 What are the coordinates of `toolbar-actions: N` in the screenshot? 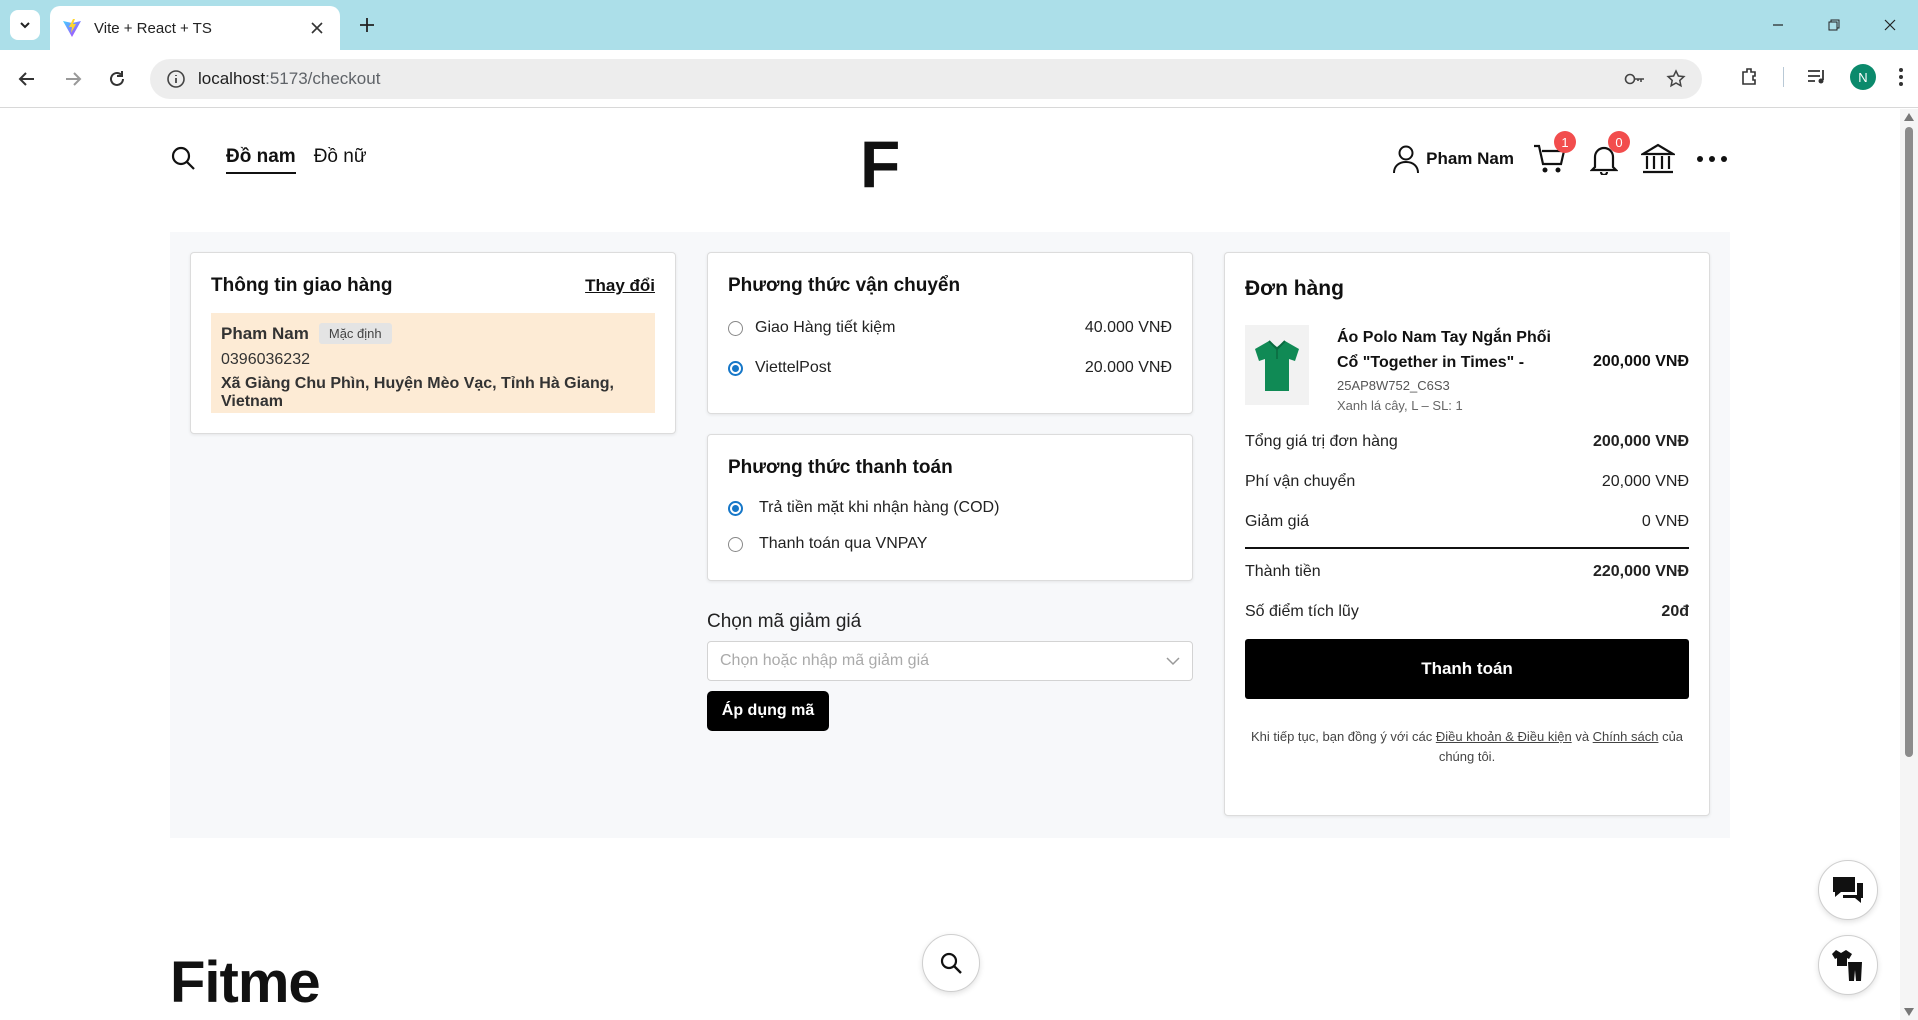 It's located at (1828, 77).